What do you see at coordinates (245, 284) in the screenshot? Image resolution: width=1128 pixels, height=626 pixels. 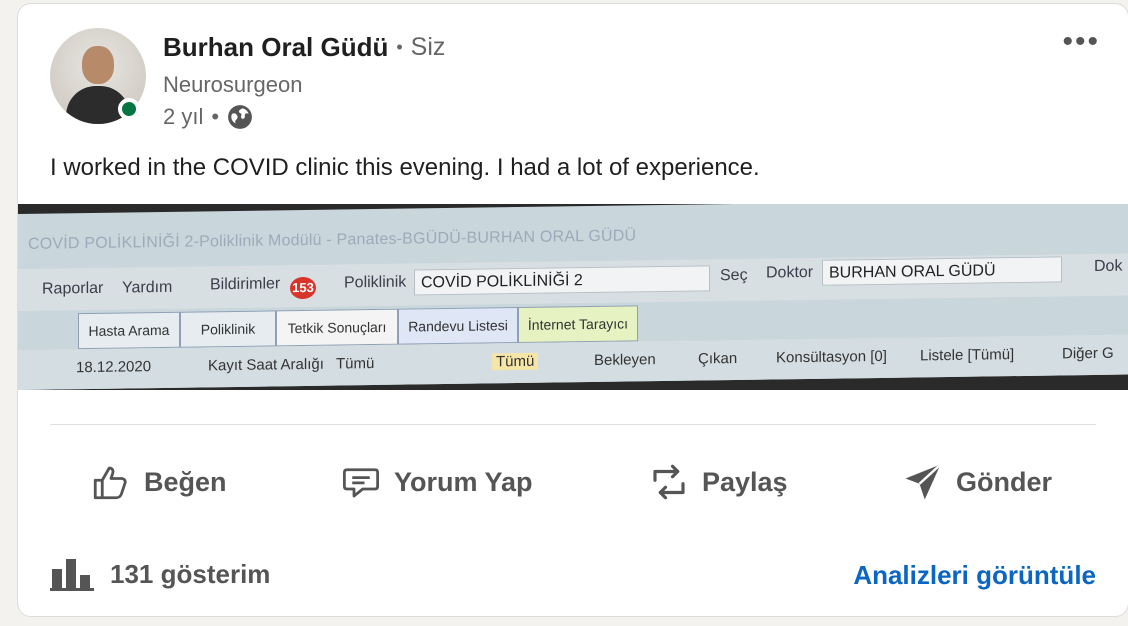 I see `menu-bildirimler: Bildirimler` at bounding box center [245, 284].